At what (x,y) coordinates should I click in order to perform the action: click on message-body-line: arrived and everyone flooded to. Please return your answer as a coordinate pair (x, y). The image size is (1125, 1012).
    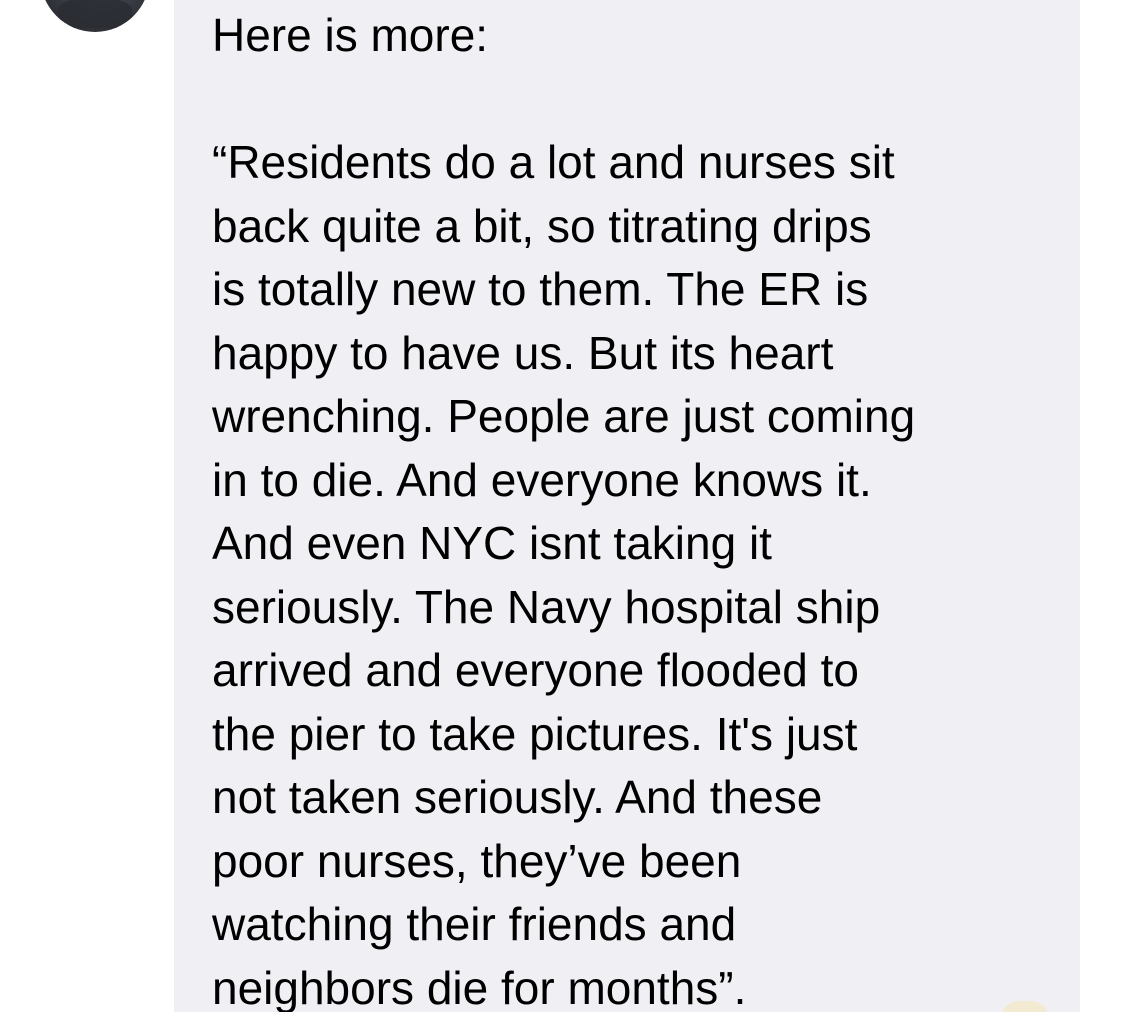
    Looking at the image, I should click on (535, 670).